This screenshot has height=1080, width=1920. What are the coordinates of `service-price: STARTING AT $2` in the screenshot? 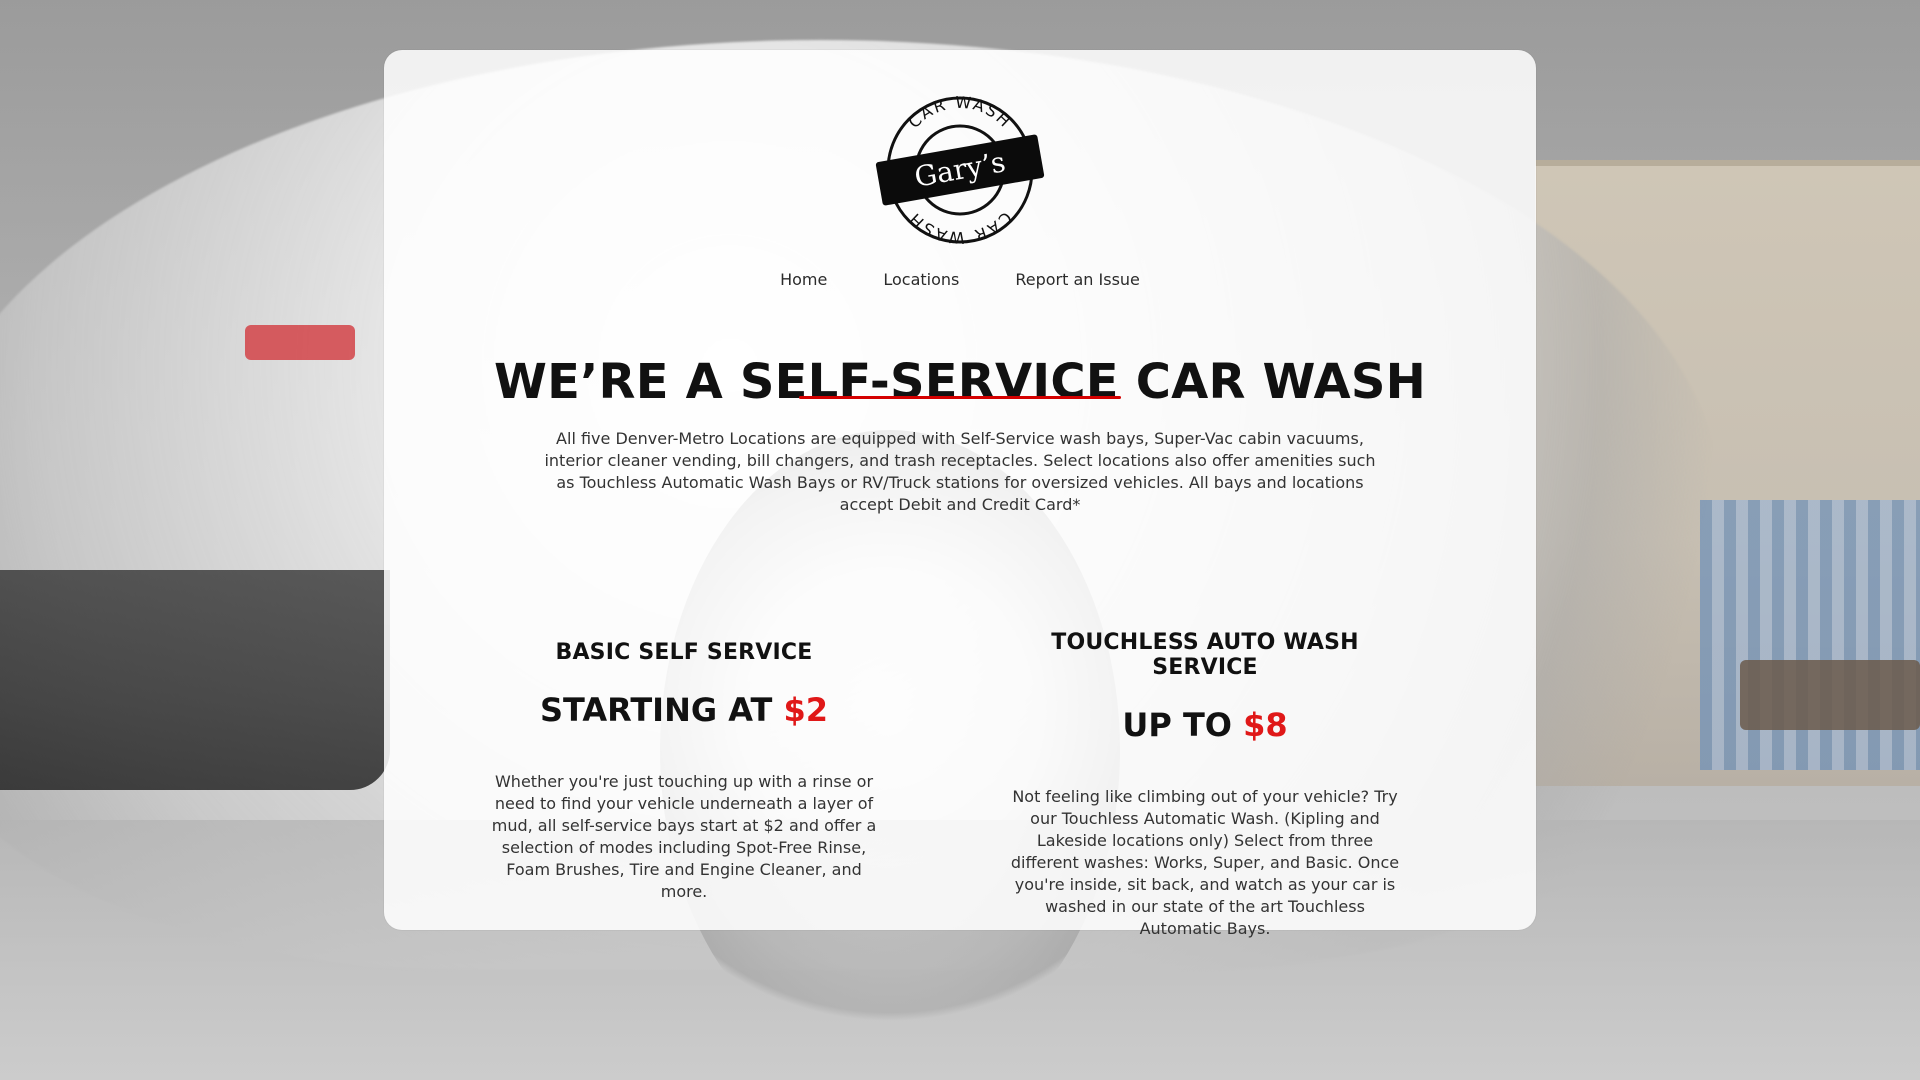 It's located at (684, 710).